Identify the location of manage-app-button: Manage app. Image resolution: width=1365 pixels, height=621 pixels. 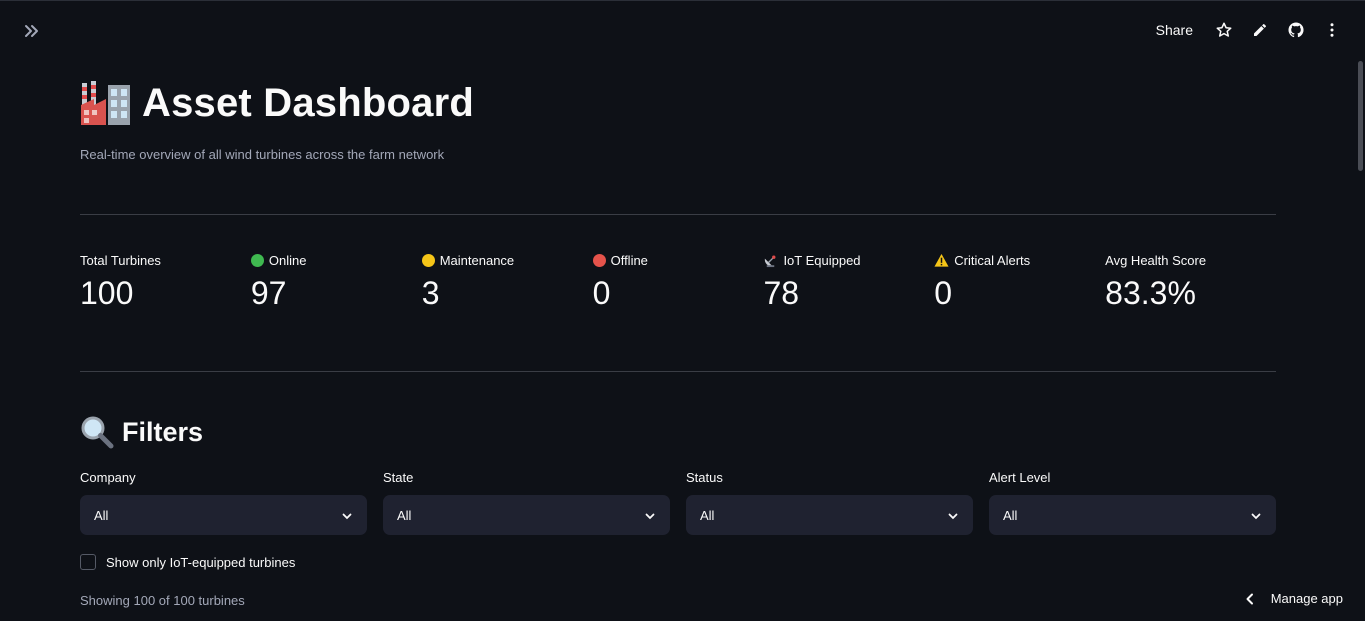
(1293, 598).